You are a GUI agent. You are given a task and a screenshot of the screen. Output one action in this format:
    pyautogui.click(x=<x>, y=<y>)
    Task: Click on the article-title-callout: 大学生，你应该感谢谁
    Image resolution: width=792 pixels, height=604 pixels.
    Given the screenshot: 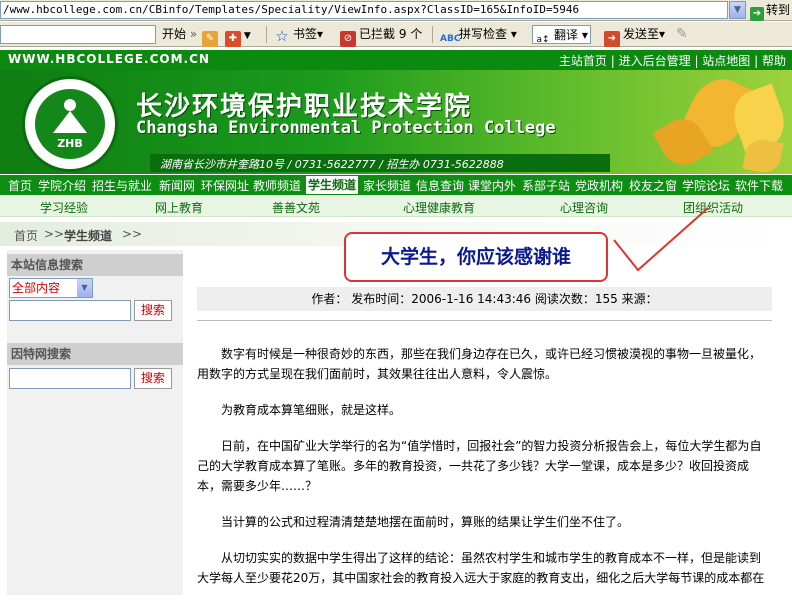 What is the action you would take?
    pyautogui.click(x=476, y=257)
    